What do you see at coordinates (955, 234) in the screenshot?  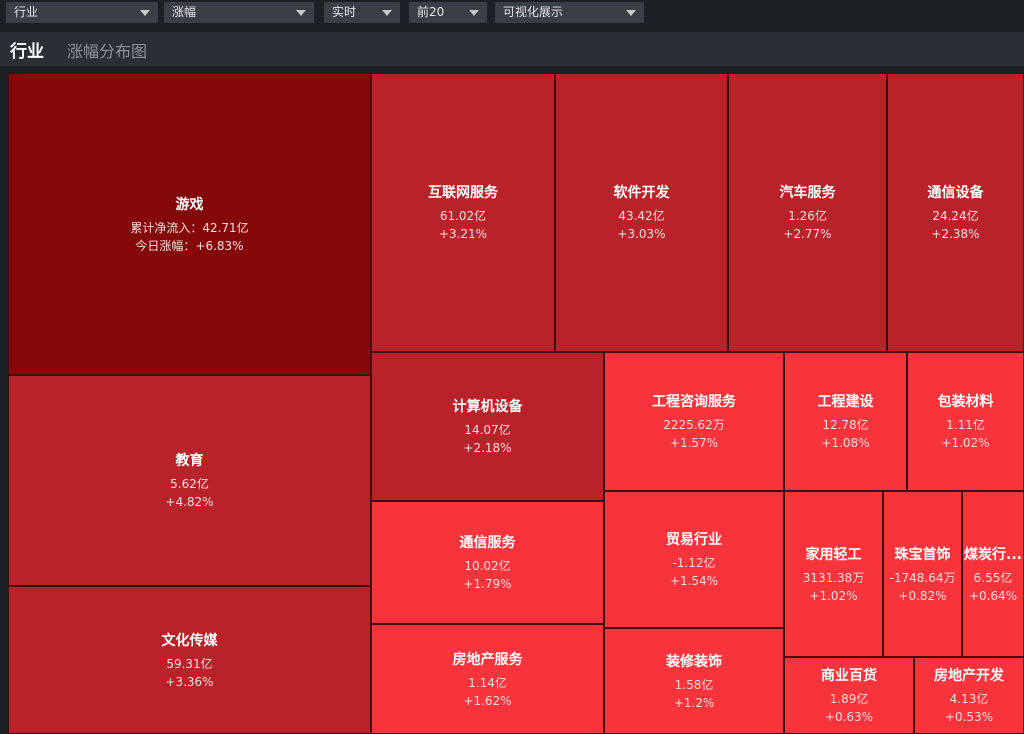 I see `tile-change: +2.38%` at bounding box center [955, 234].